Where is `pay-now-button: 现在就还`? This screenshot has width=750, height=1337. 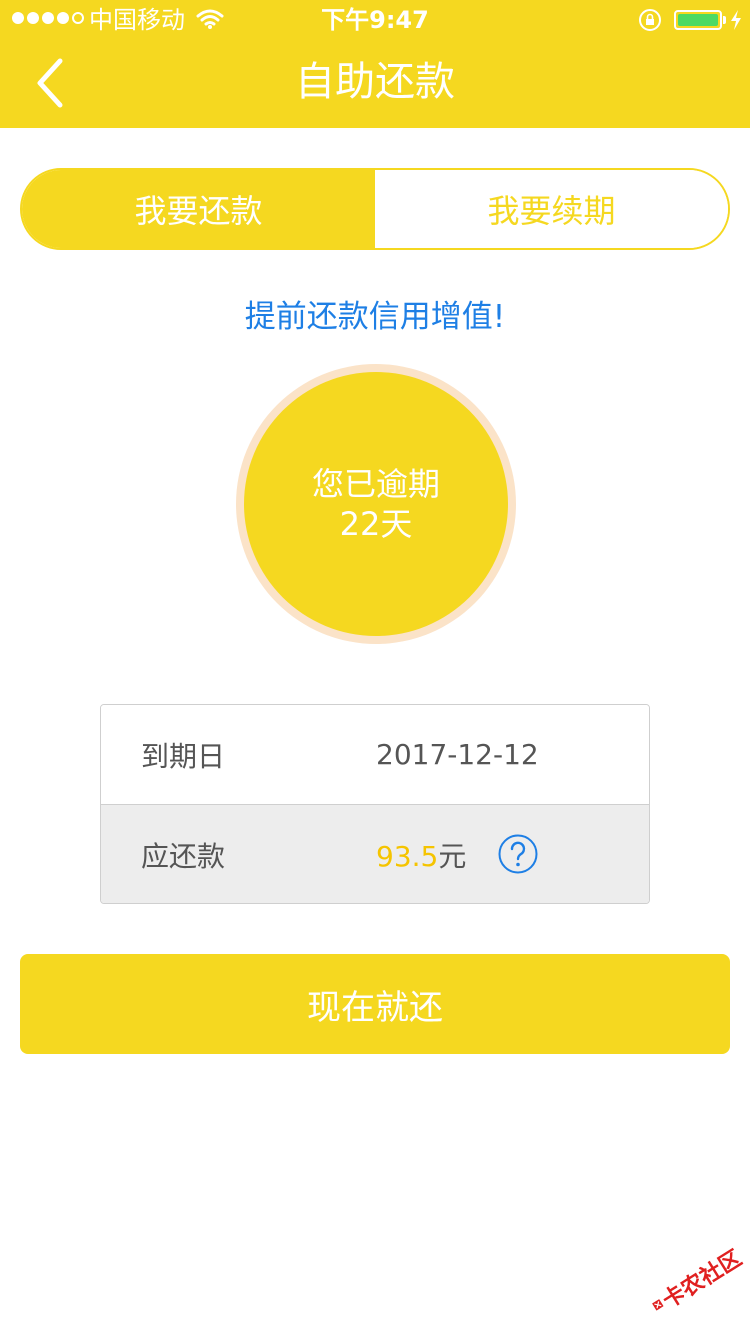 pay-now-button: 现在就还 is located at coordinates (375, 1004).